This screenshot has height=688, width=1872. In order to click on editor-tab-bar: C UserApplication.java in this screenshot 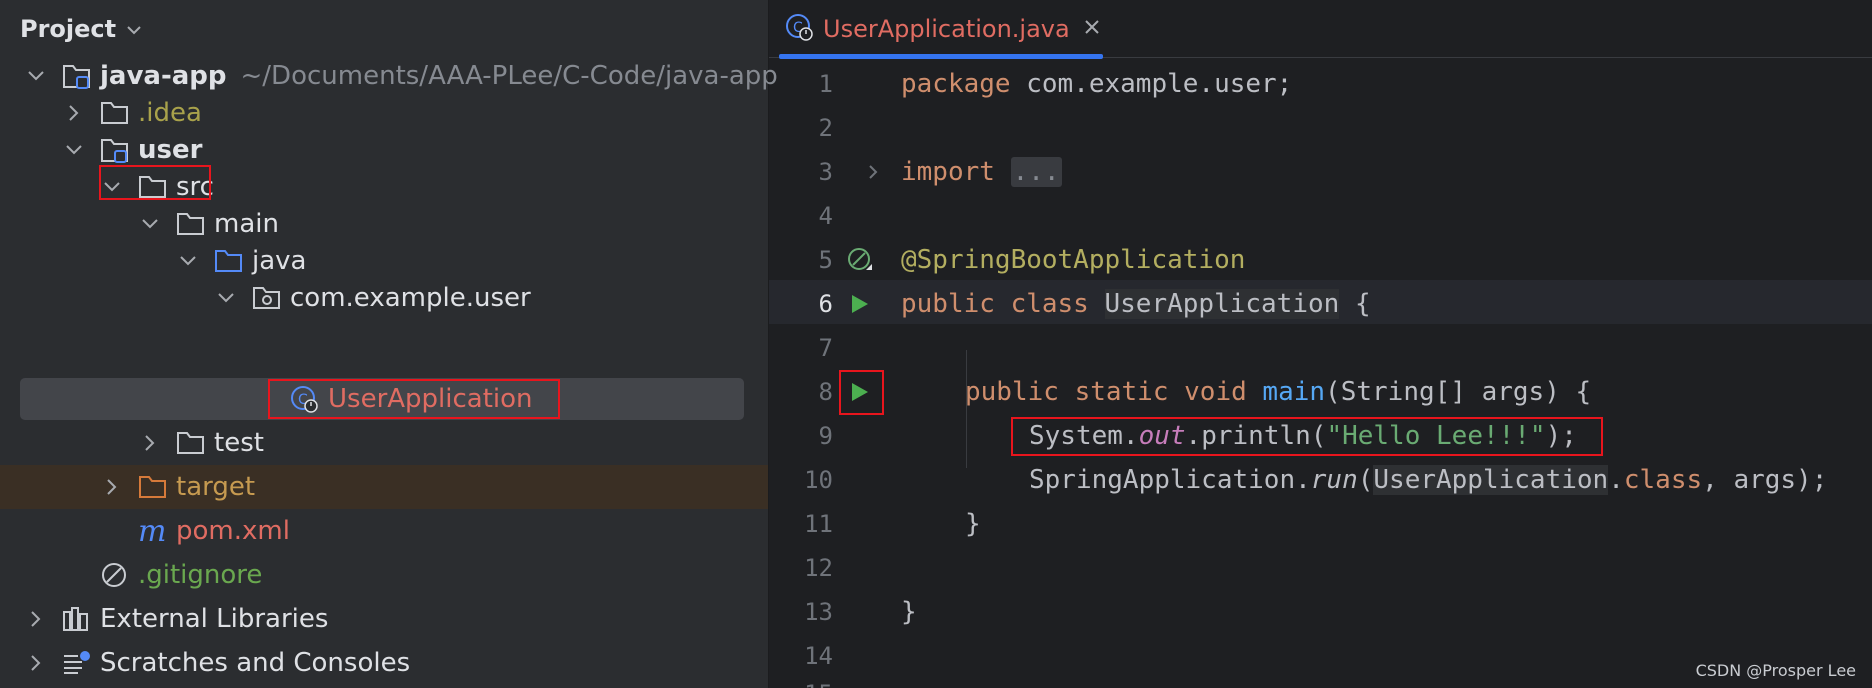, I will do `click(1320, 29)`.